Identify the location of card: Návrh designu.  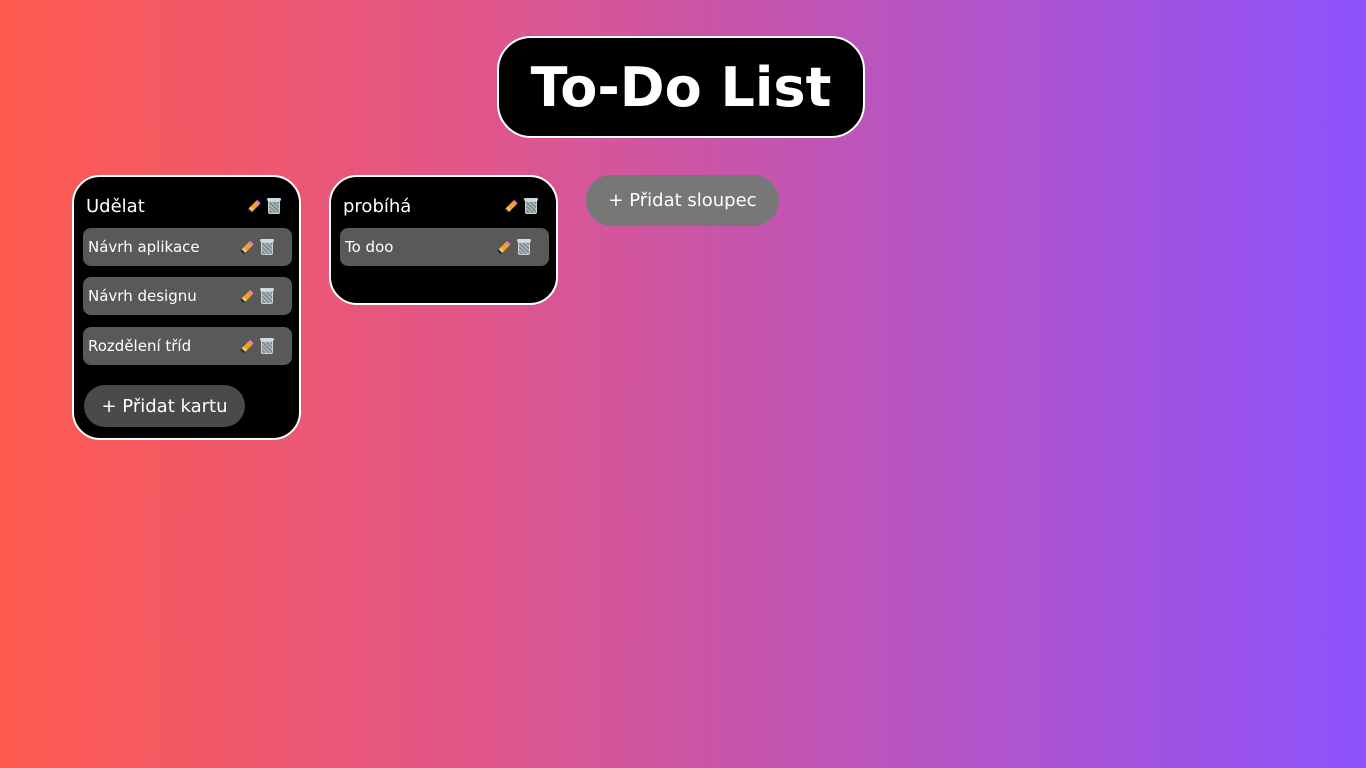
(187, 296).